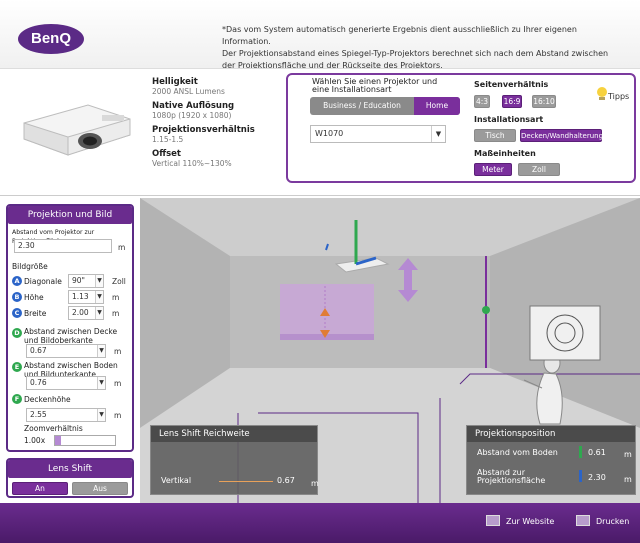 The image size is (640, 543). Describe the element at coordinates (71, 336) in the screenshot. I see `ceiling-distance-label: Abstand zwischen Decke und Bildoberkante` at that location.